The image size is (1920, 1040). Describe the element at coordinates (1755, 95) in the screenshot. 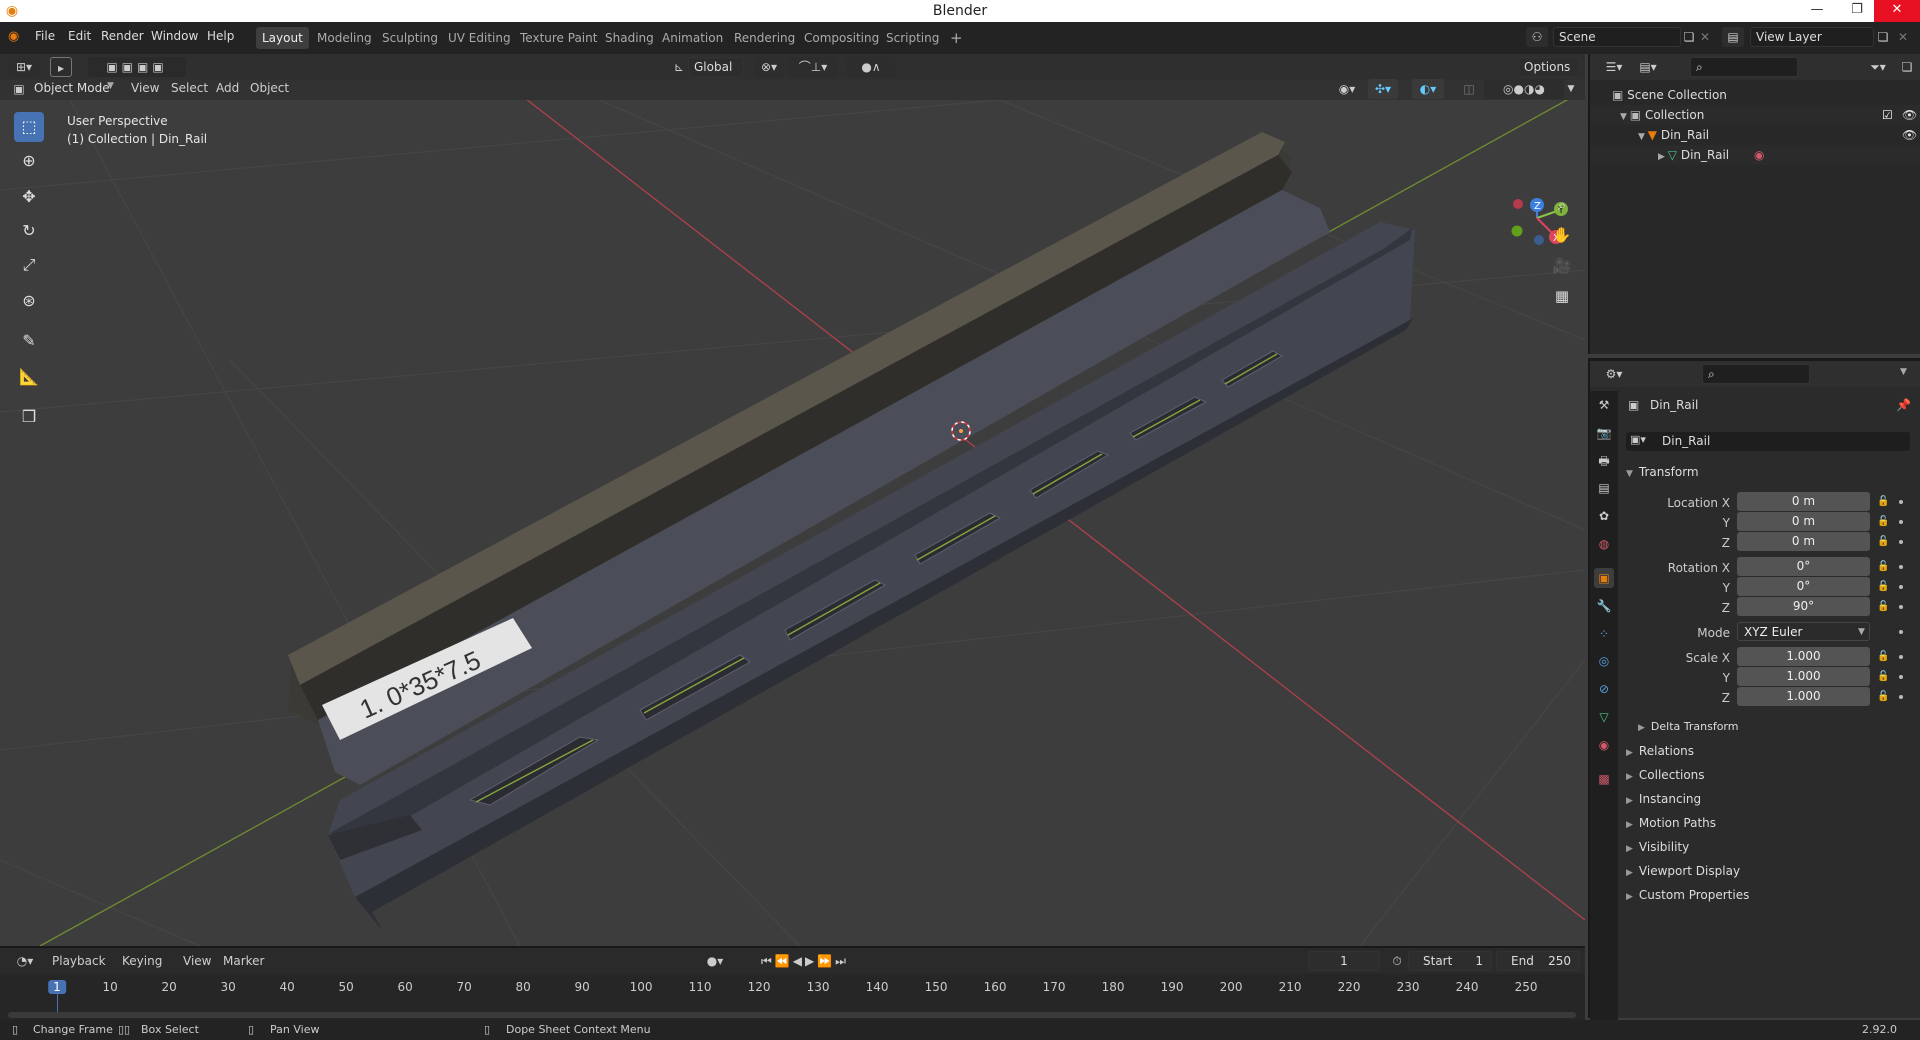

I see `outliner-row-scene-collection: ▣ Scene Collection` at that location.